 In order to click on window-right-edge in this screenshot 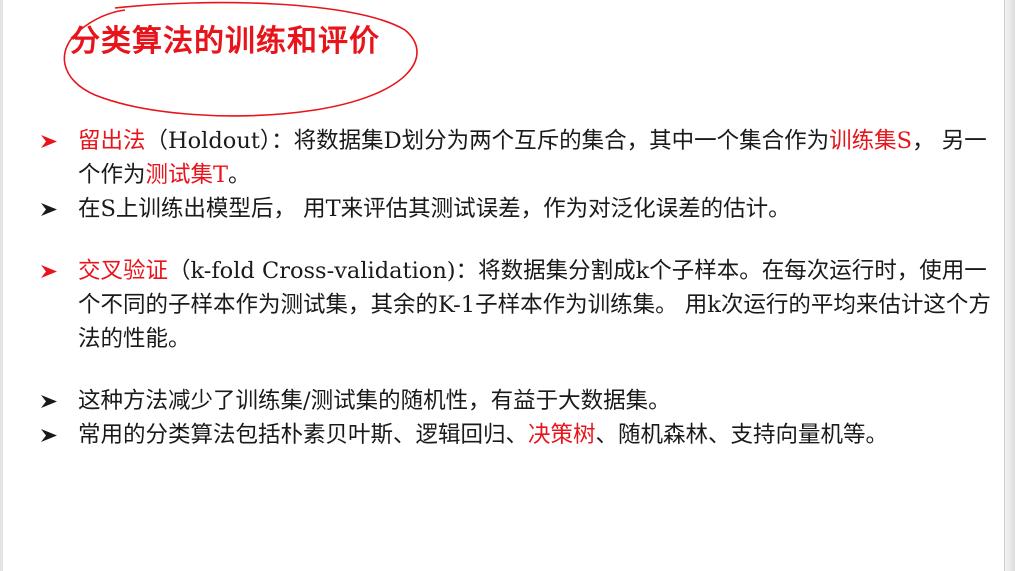, I will do `click(1009, 285)`.